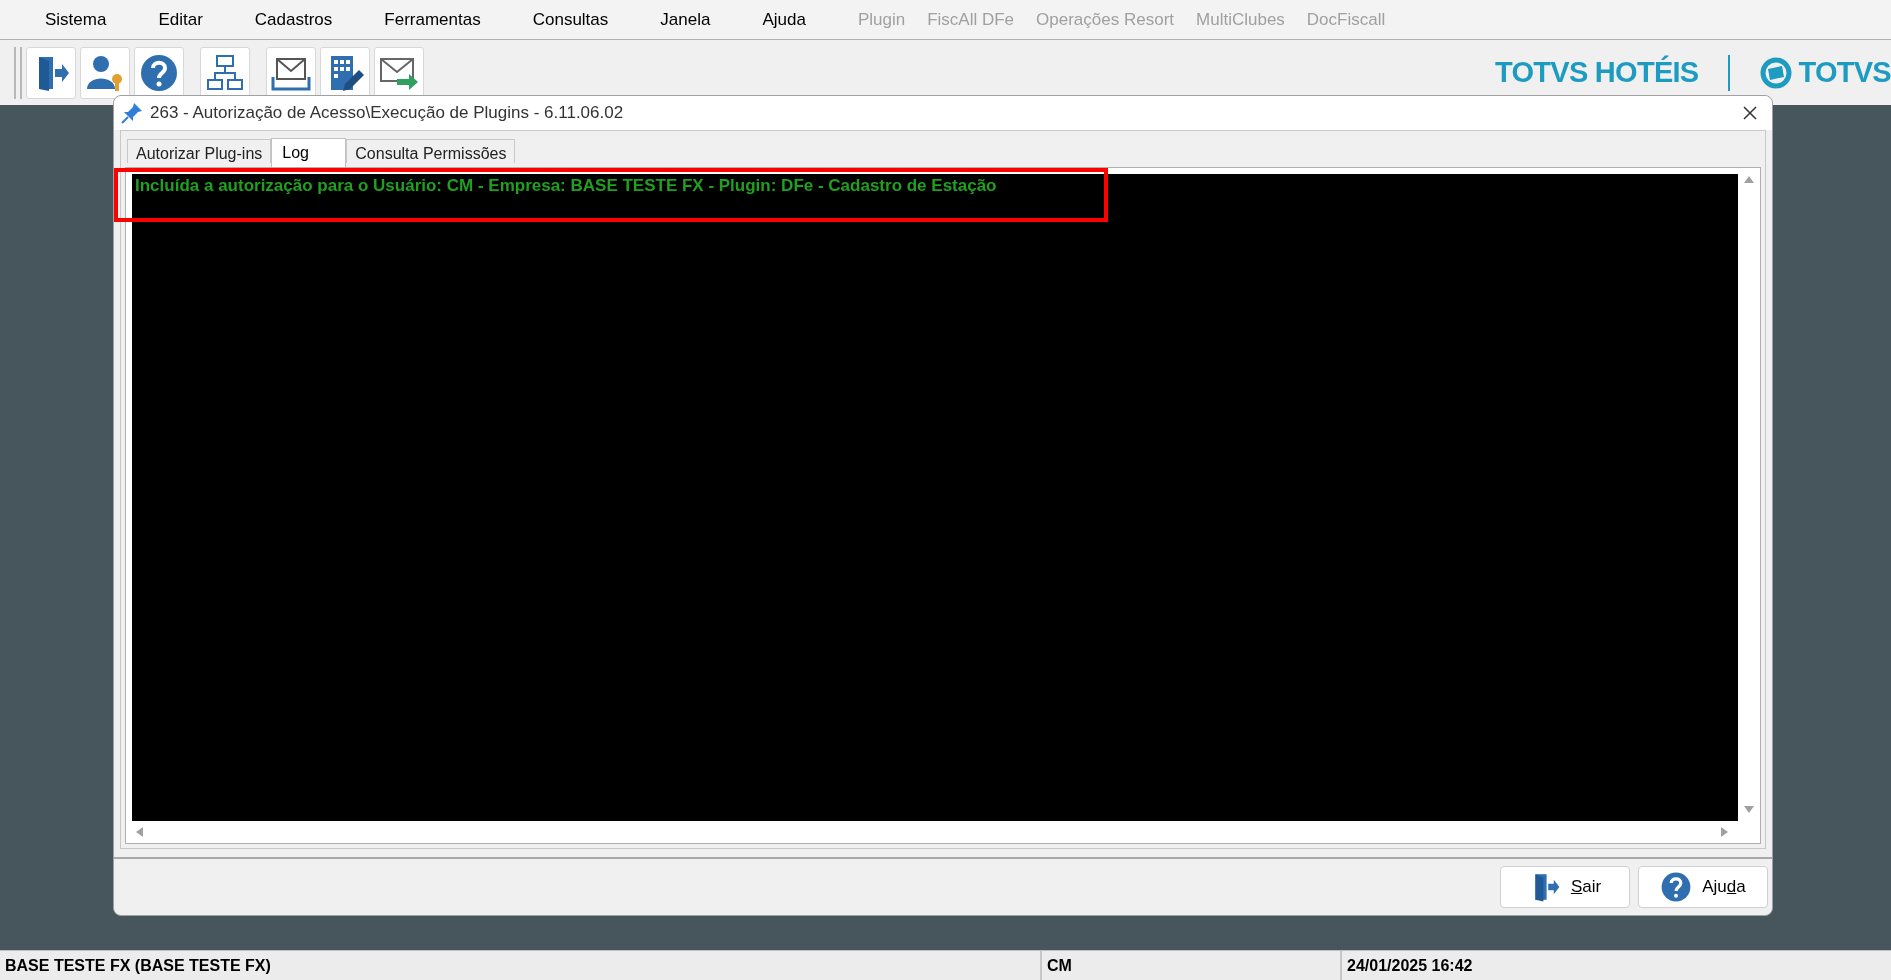  What do you see at coordinates (225, 72) in the screenshot?
I see `network-diagram-icon` at bounding box center [225, 72].